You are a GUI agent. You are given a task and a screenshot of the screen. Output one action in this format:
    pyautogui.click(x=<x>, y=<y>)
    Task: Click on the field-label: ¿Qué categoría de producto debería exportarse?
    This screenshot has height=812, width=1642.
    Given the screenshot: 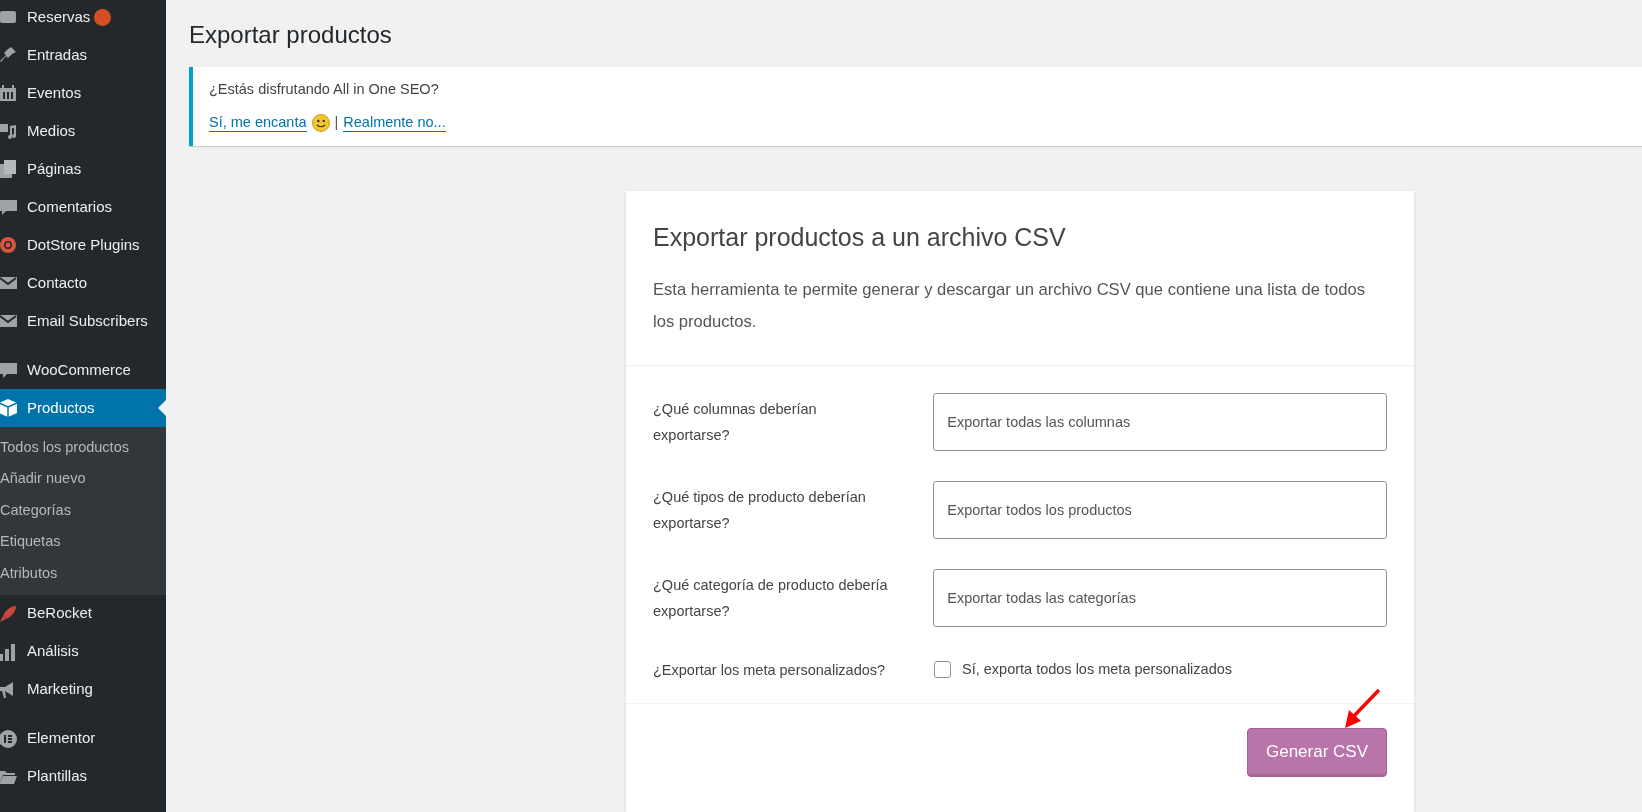 What is the action you would take?
    pyautogui.click(x=771, y=598)
    